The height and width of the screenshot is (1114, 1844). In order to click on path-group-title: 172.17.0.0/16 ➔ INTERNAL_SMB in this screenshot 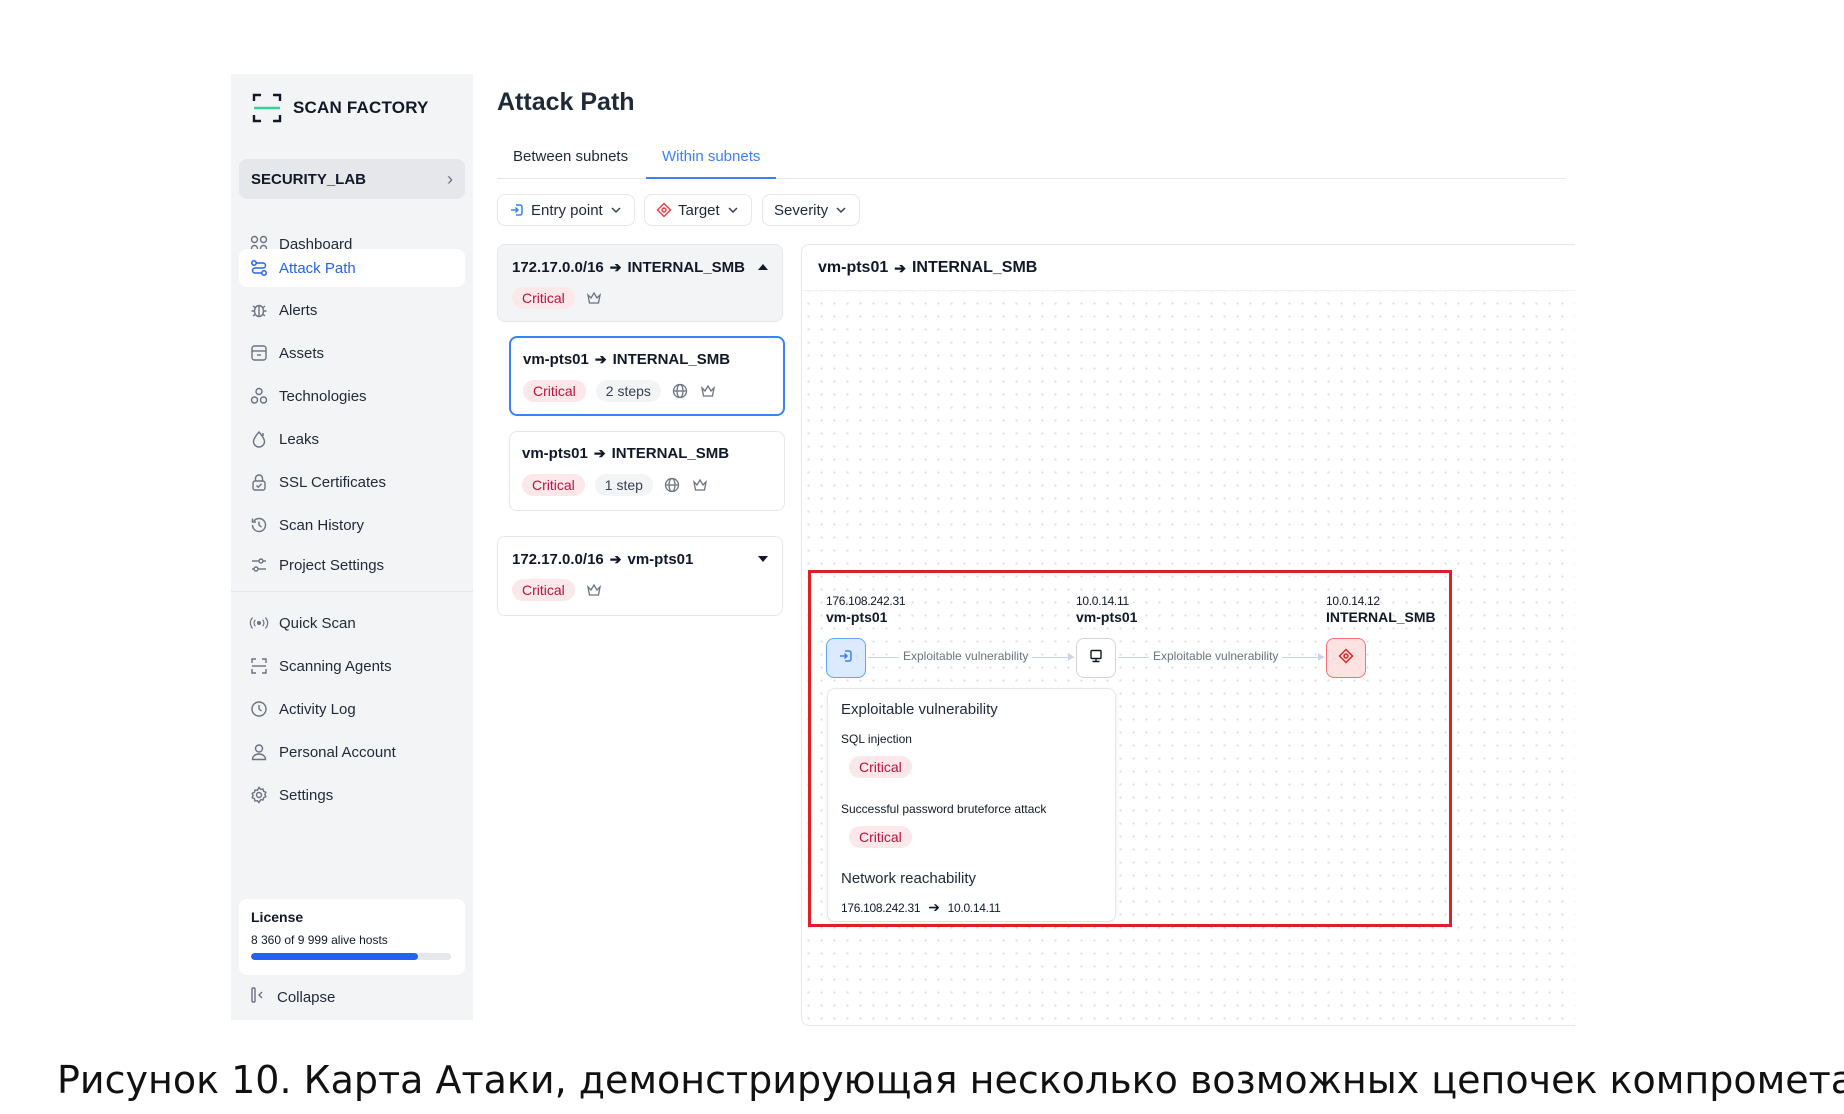, I will do `click(628, 267)`.